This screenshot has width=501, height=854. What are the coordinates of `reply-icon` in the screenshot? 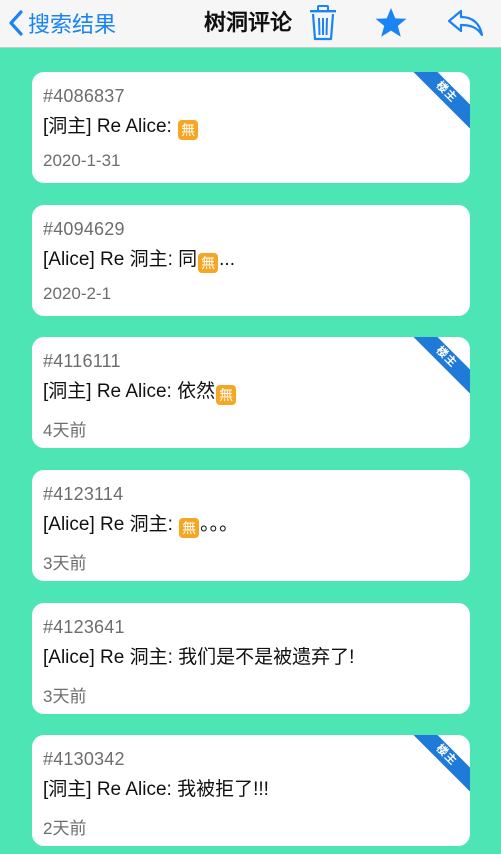 It's located at (465, 25).